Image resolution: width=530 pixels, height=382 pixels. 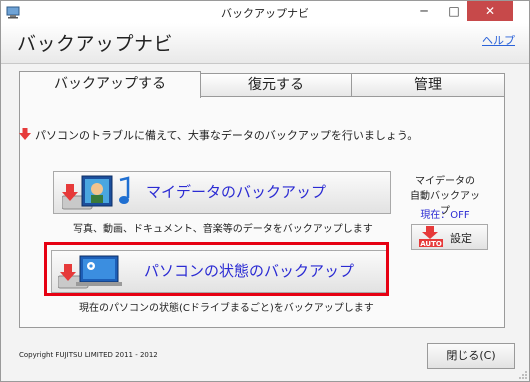 I want to click on mydata-backup-button: マイデータのバックアップ, so click(x=222, y=192).